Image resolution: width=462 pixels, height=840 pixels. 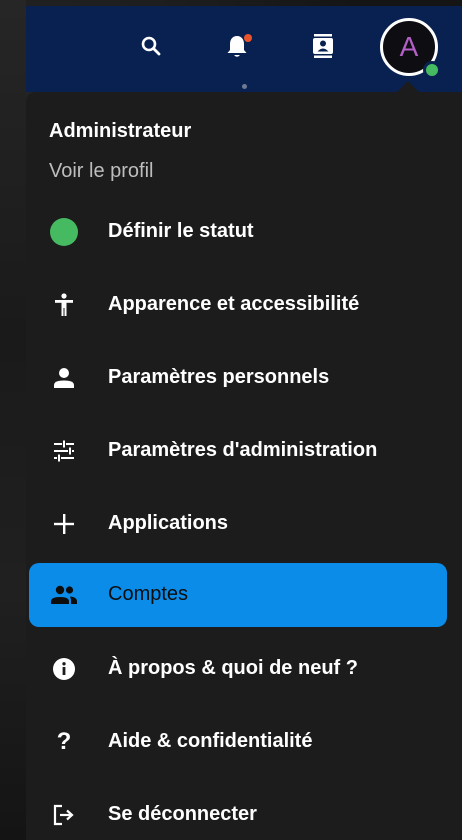 I want to click on menu-item-about: À propos & quoi de neuf ?, so click(x=238, y=669).